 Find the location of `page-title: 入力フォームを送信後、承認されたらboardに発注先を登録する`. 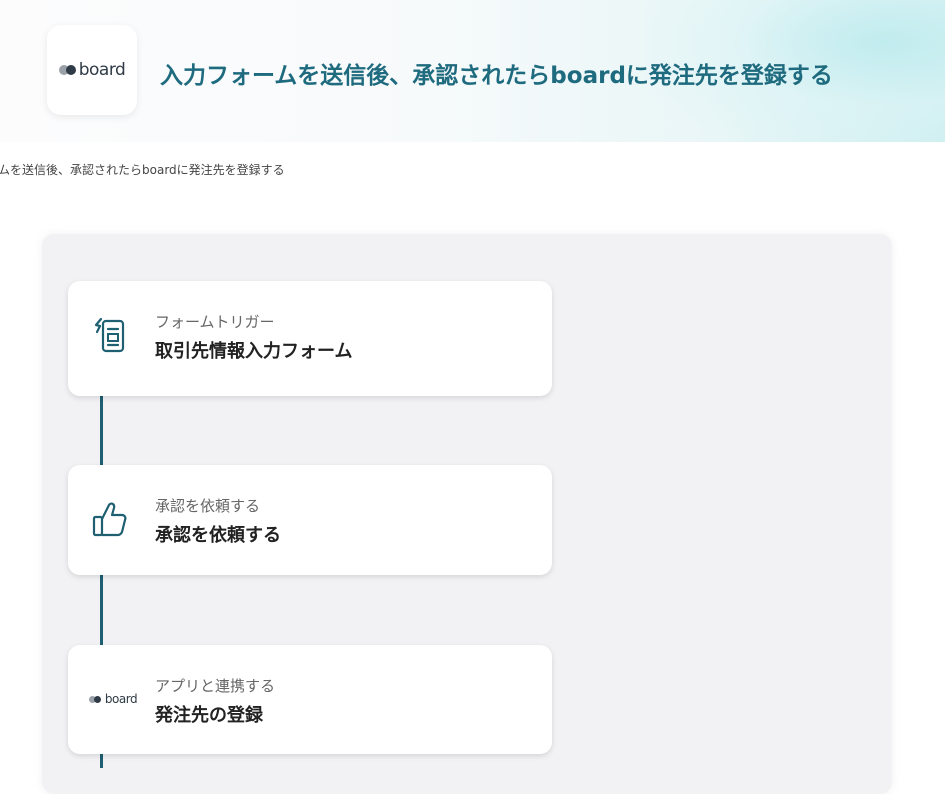

page-title: 入力フォームを送信後、承認されたらboardに発注先を登録する is located at coordinates (496, 76).